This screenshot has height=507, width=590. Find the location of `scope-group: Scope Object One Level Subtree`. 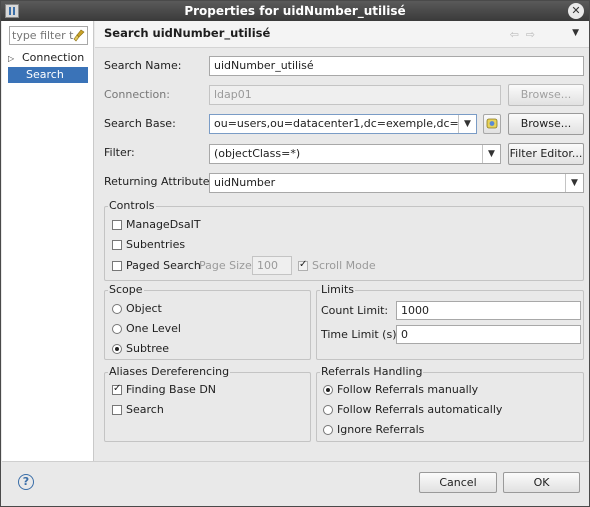

scope-group: Scope Object One Level Subtree is located at coordinates (207, 322).